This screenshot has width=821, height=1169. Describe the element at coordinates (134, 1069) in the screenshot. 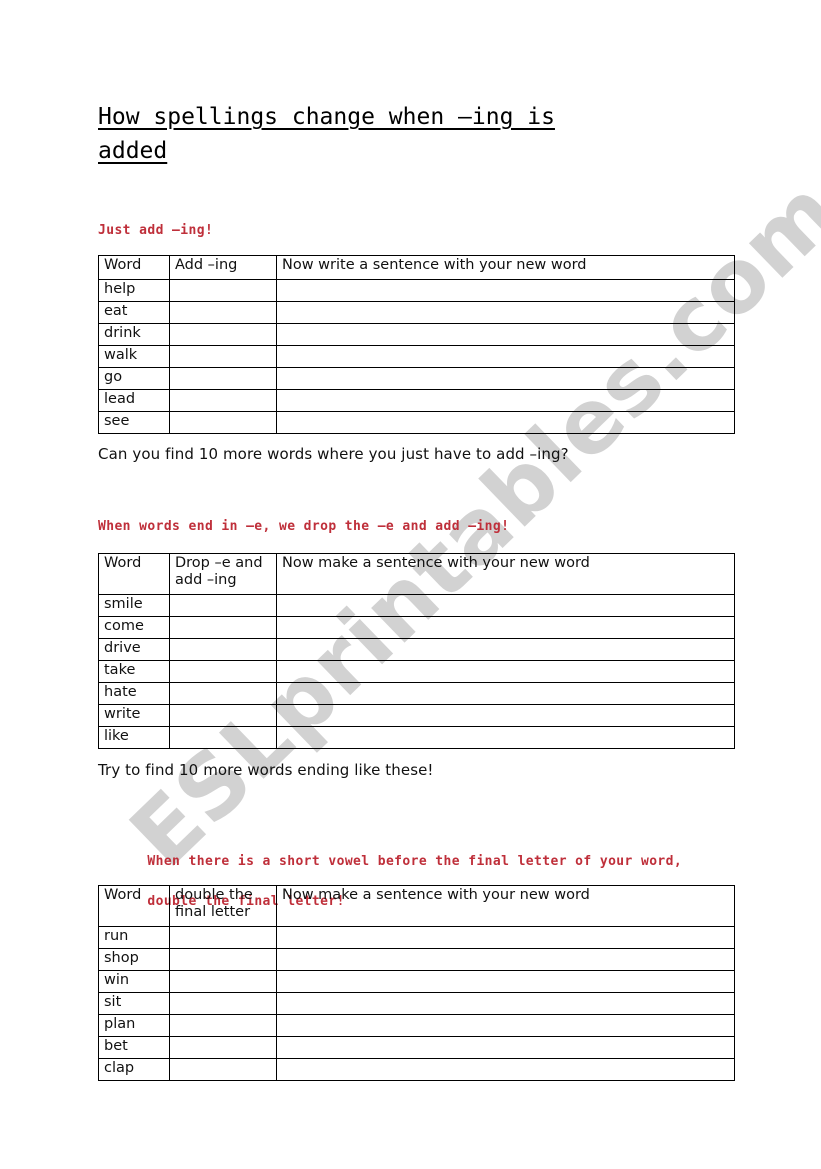

I see `word-cell: clap` at that location.